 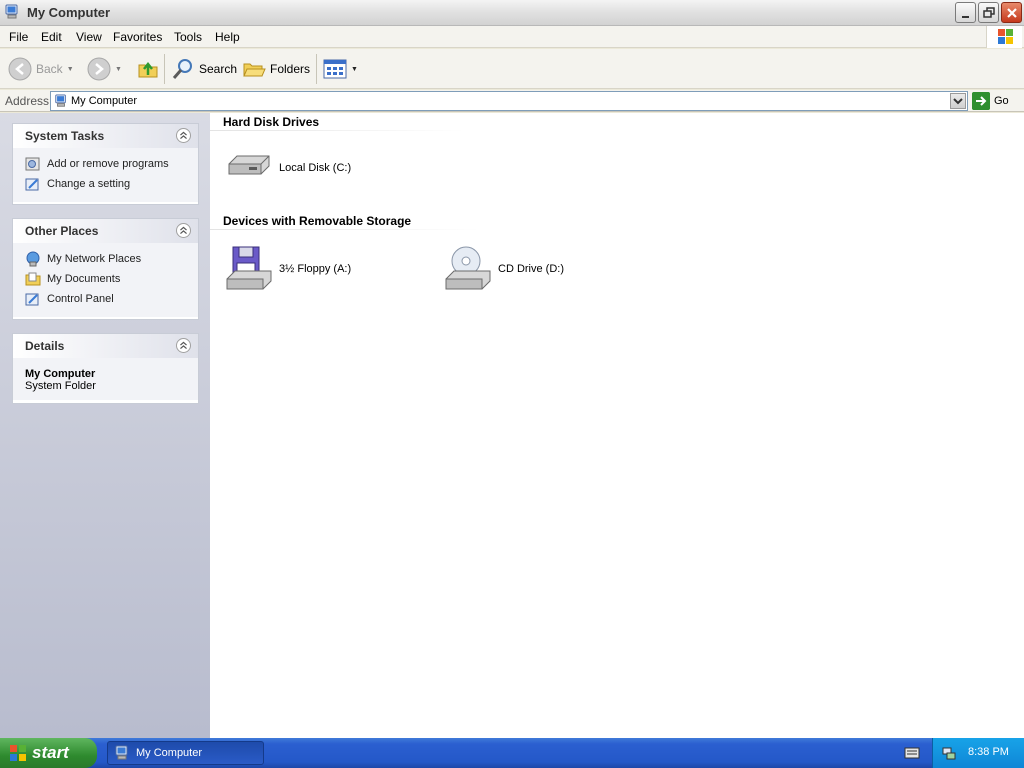 What do you see at coordinates (49, 69) in the screenshot?
I see `back-label: Back` at bounding box center [49, 69].